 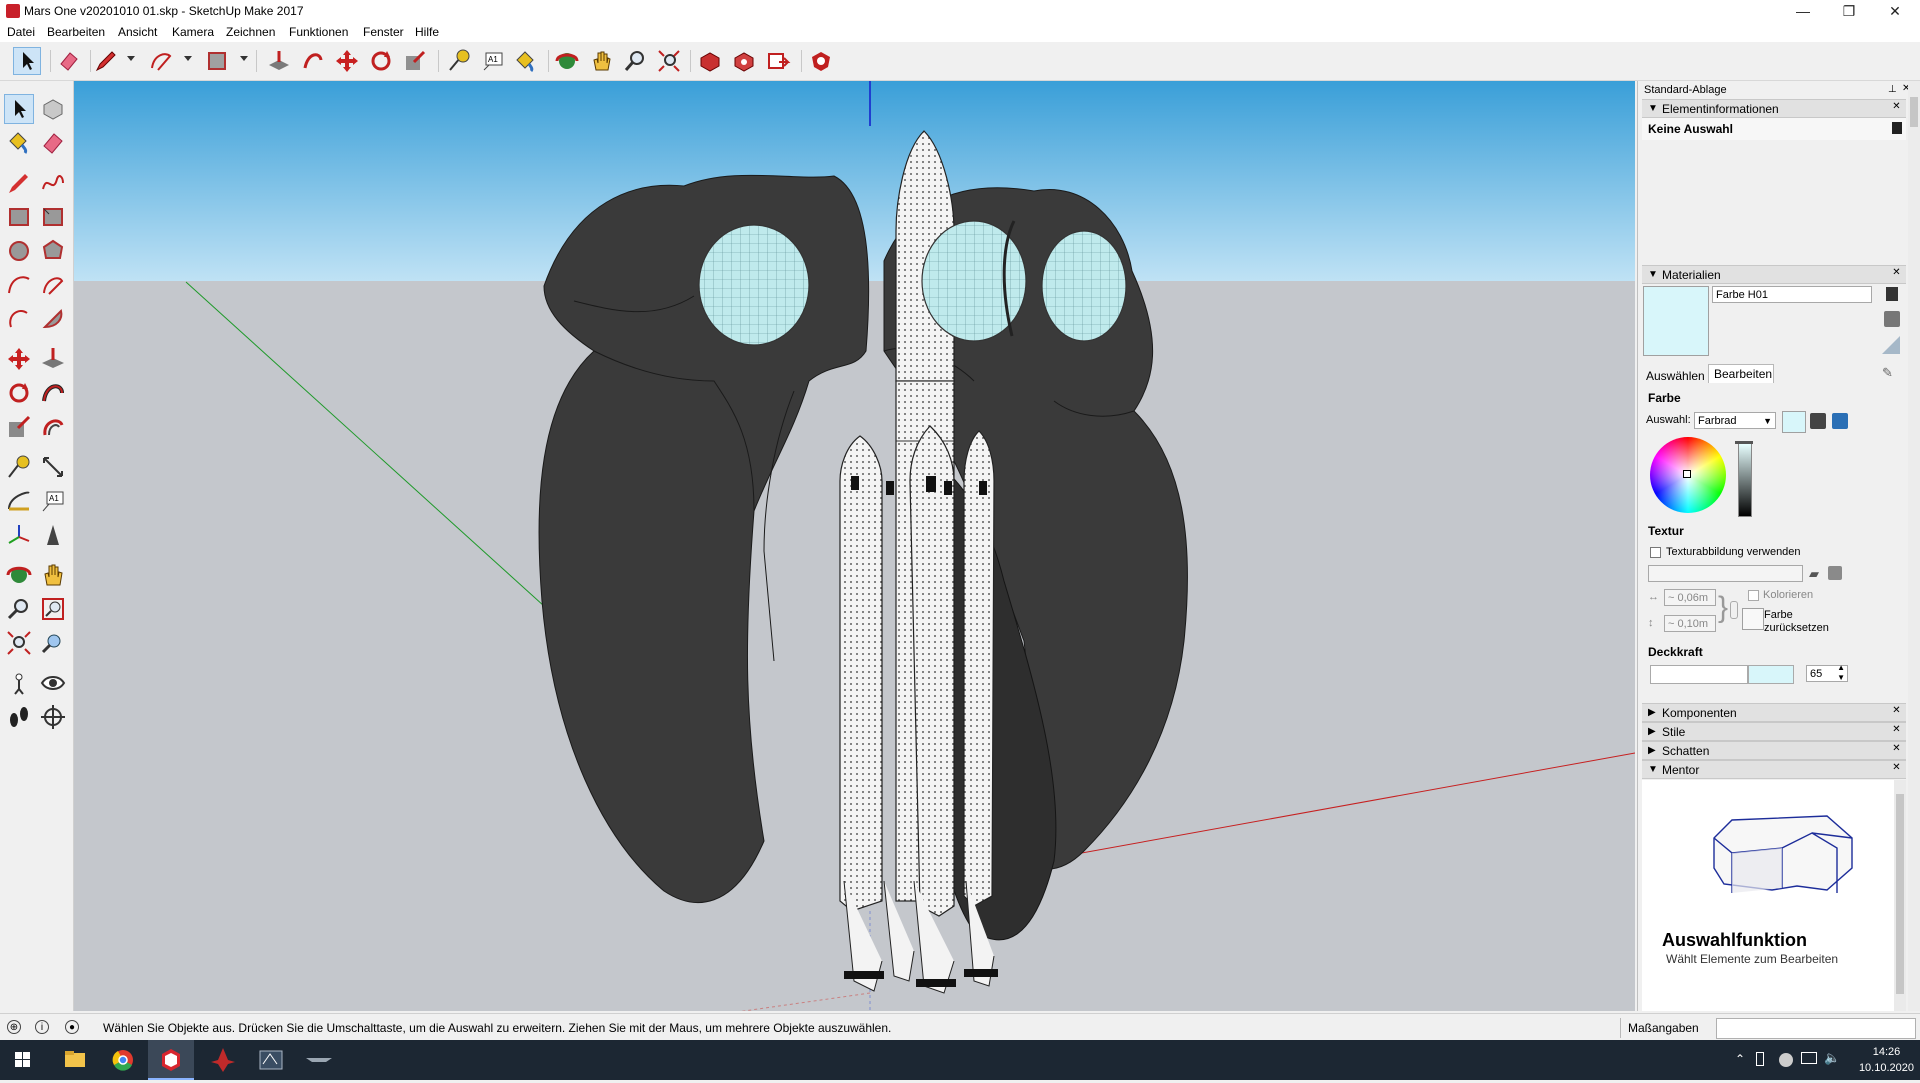 What do you see at coordinates (123, 1060) in the screenshot?
I see `chrome-icon` at bounding box center [123, 1060].